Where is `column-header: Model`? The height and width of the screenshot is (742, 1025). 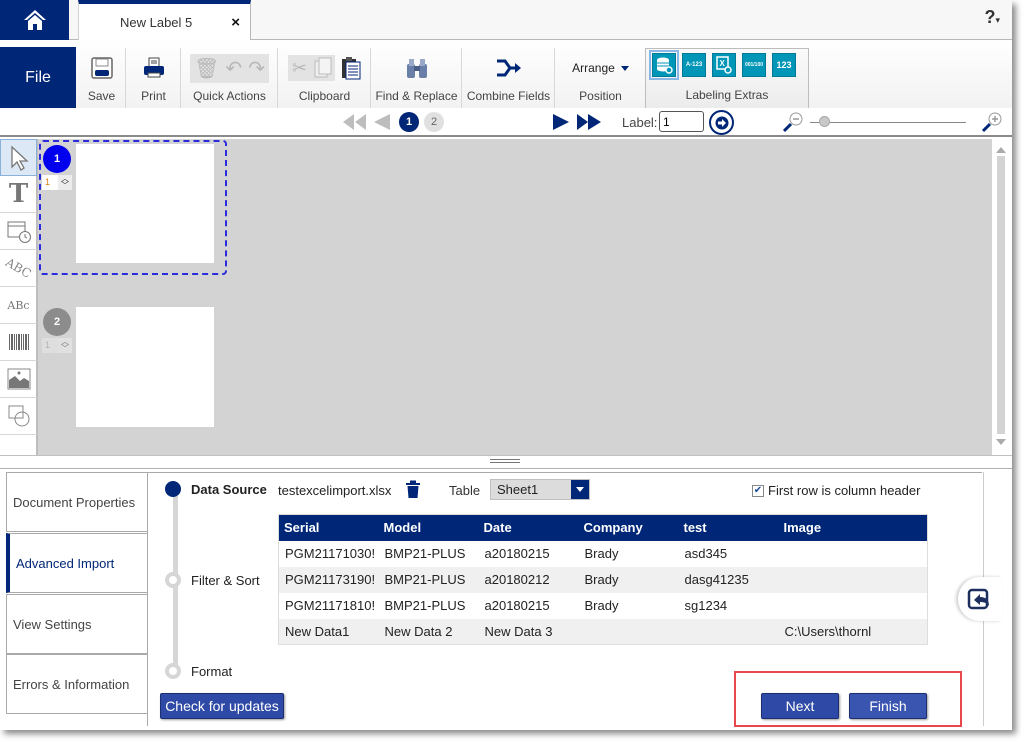
column-header: Model is located at coordinates (428, 527).